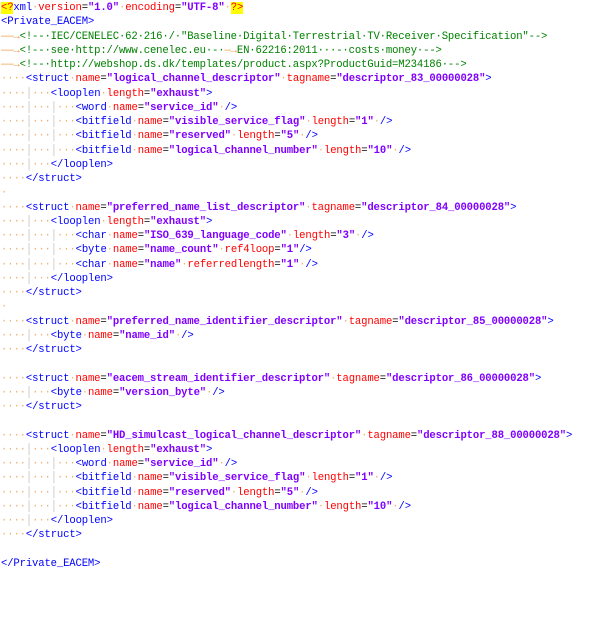 The width and height of the screenshot is (600, 626). Describe the element at coordinates (230, 50) in the screenshot. I see `tab-arrow: —→` at that location.